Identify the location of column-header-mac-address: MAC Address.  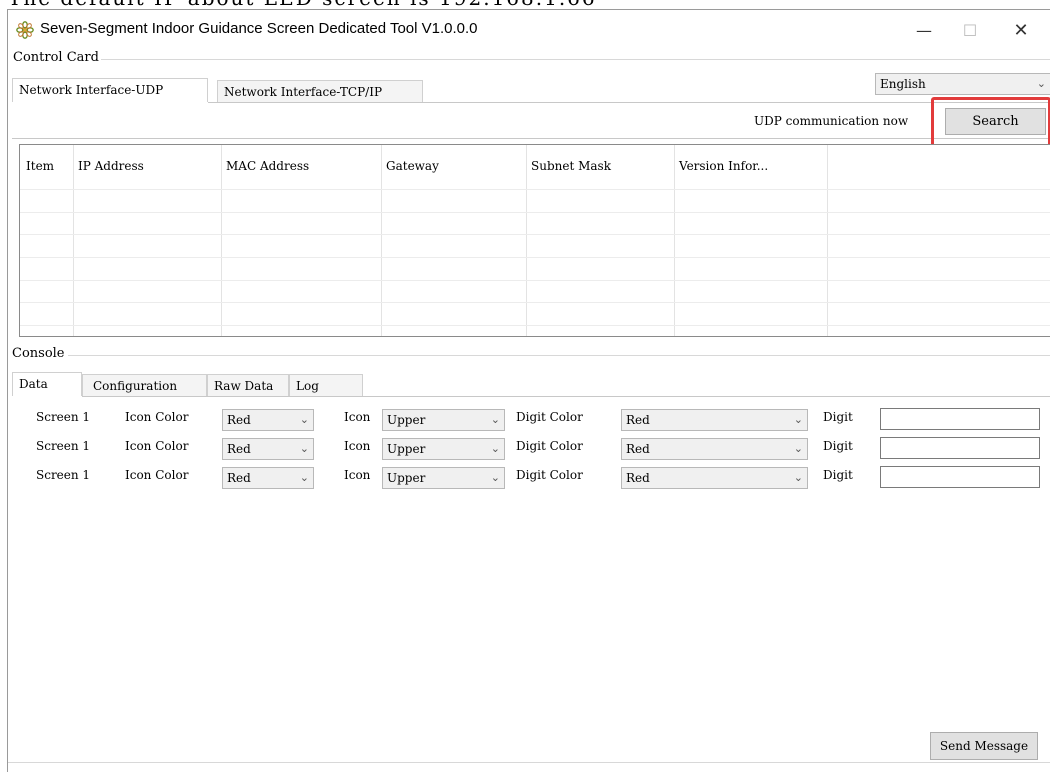
(267, 166).